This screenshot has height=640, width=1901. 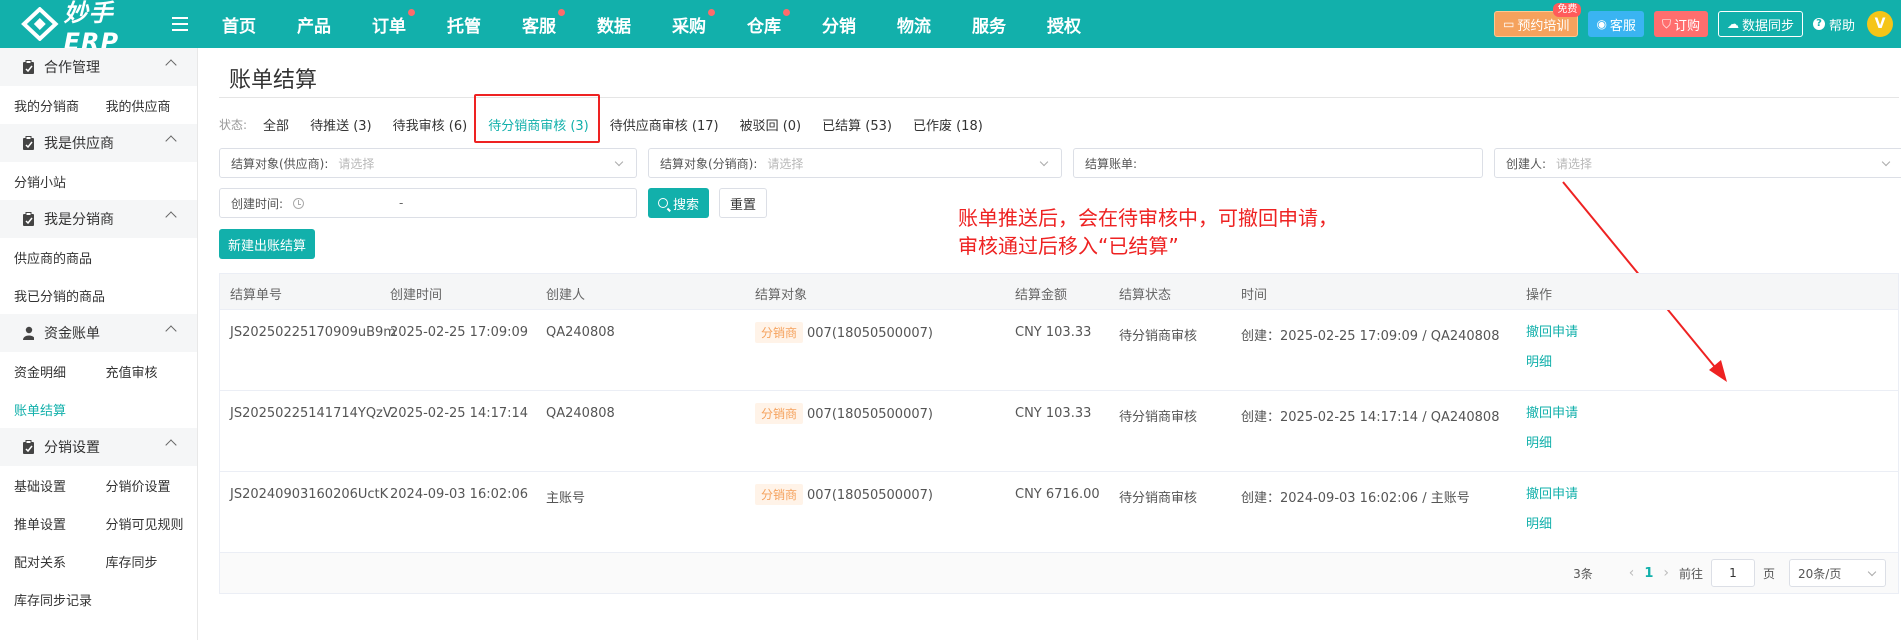 I want to click on nav-item: 订单, so click(x=393, y=22).